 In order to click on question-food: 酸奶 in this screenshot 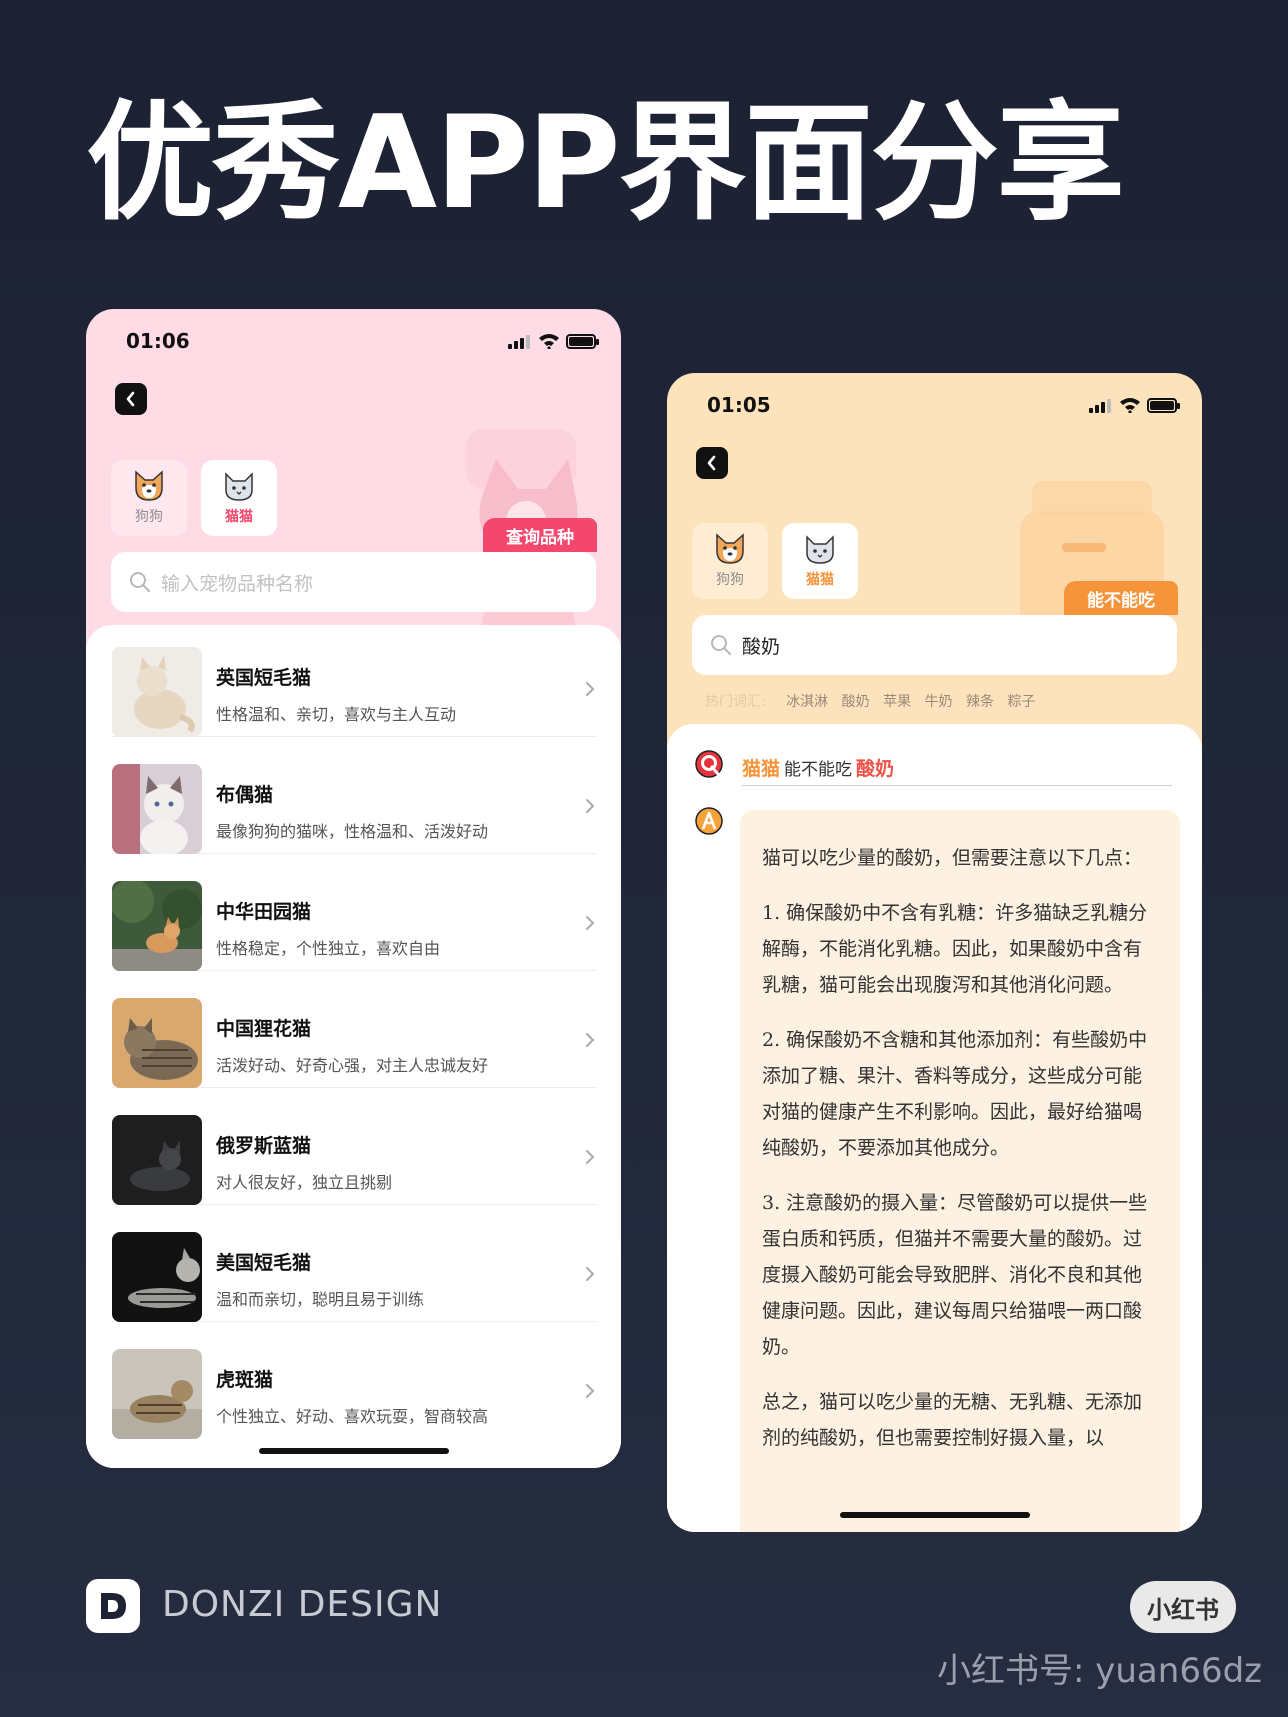, I will do `click(875, 769)`.